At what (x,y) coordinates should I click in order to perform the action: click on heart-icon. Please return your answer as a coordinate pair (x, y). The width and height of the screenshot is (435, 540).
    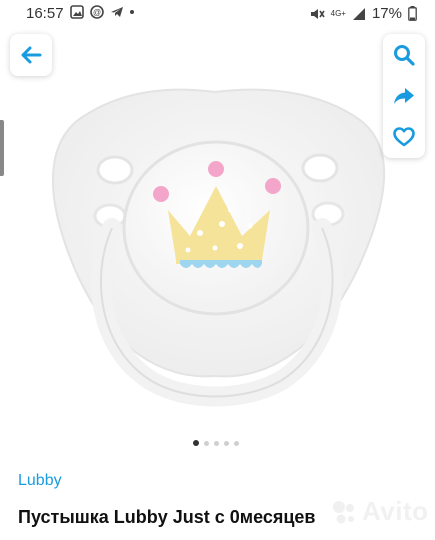
    Looking at the image, I should click on (404, 136).